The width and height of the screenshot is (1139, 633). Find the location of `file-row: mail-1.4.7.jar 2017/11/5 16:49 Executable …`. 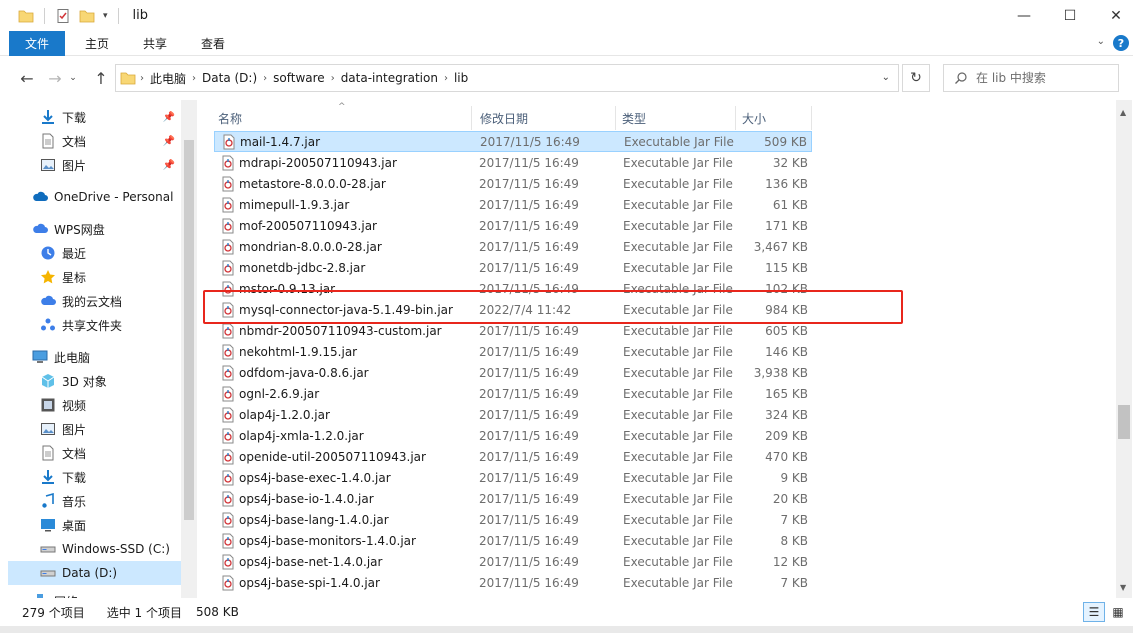

file-row: mail-1.4.7.jar 2017/11/5 16:49 Executable … is located at coordinates (513, 141).